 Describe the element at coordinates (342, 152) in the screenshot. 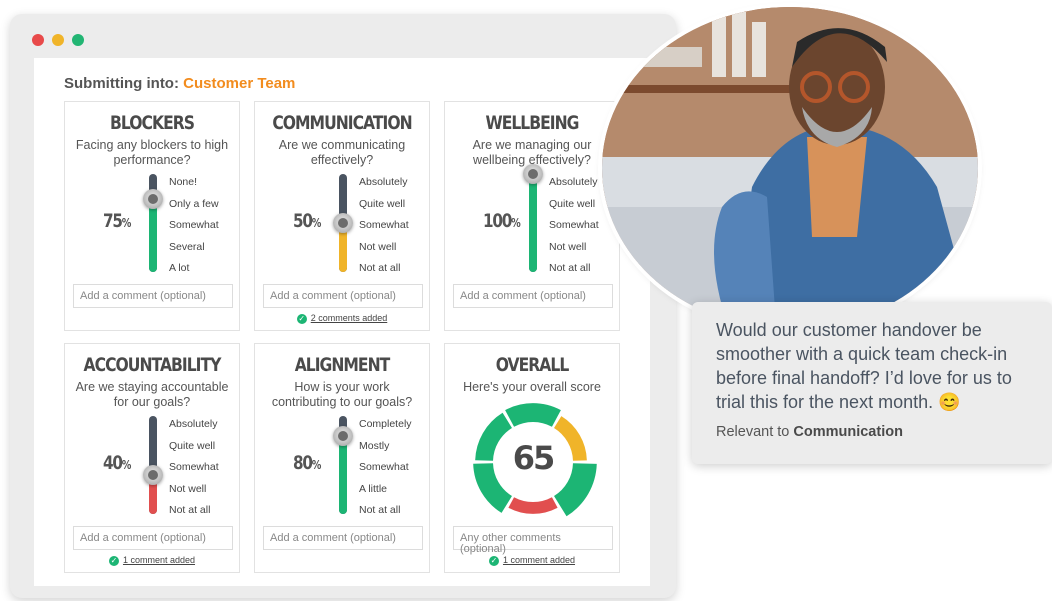

I see `card-question: Are we communicating effectively?` at that location.